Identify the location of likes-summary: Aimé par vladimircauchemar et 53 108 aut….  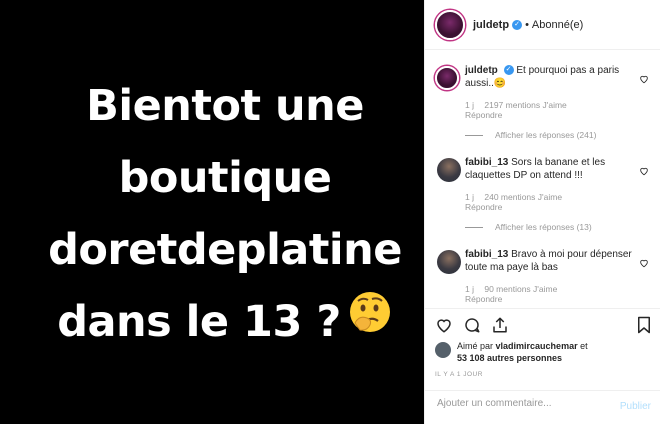
(542, 352).